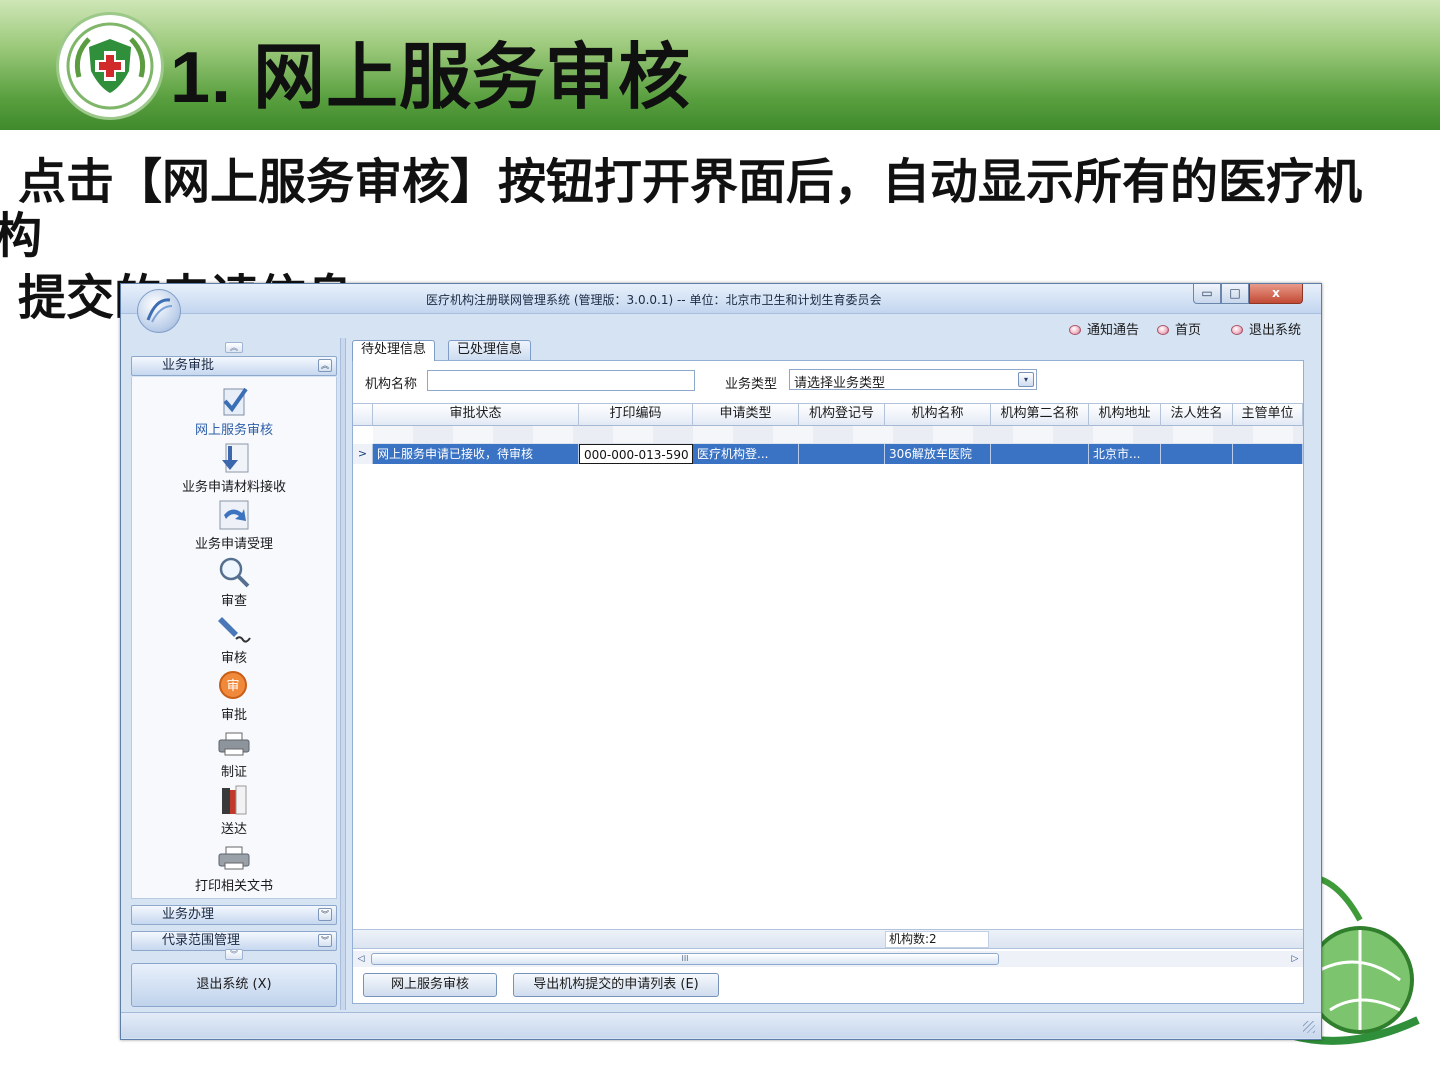  I want to click on sidebar-scroll-up-button: ︽, so click(234, 347).